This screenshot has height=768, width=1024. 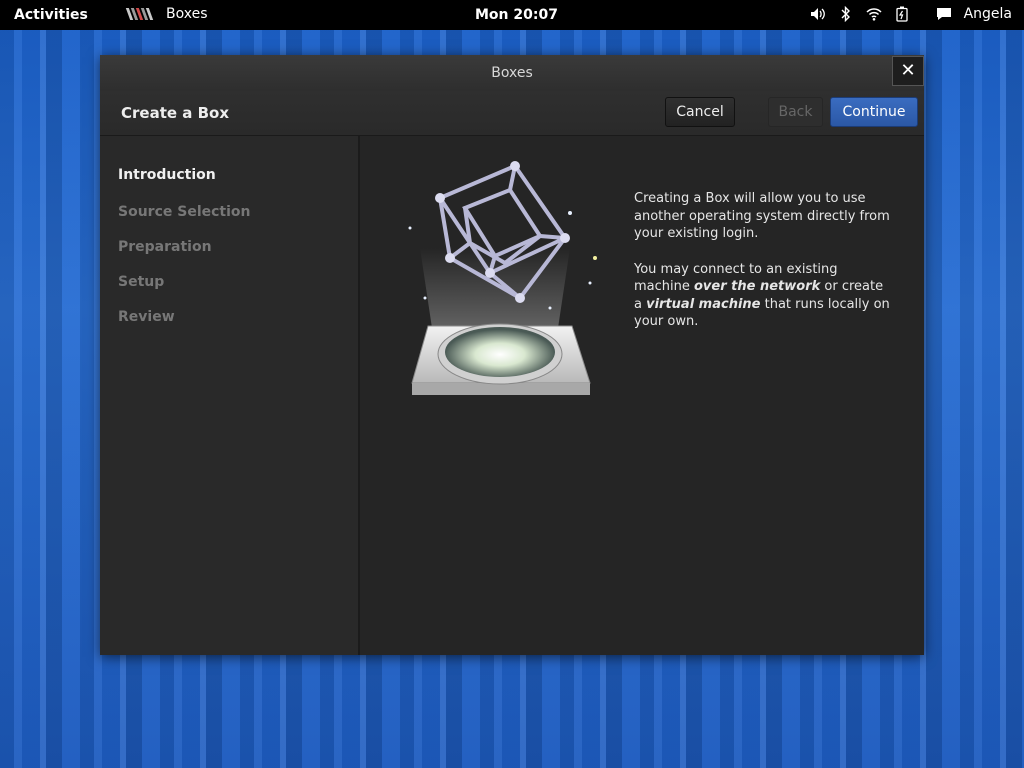 I want to click on window-titlebar: Boxes, so click(x=512, y=73).